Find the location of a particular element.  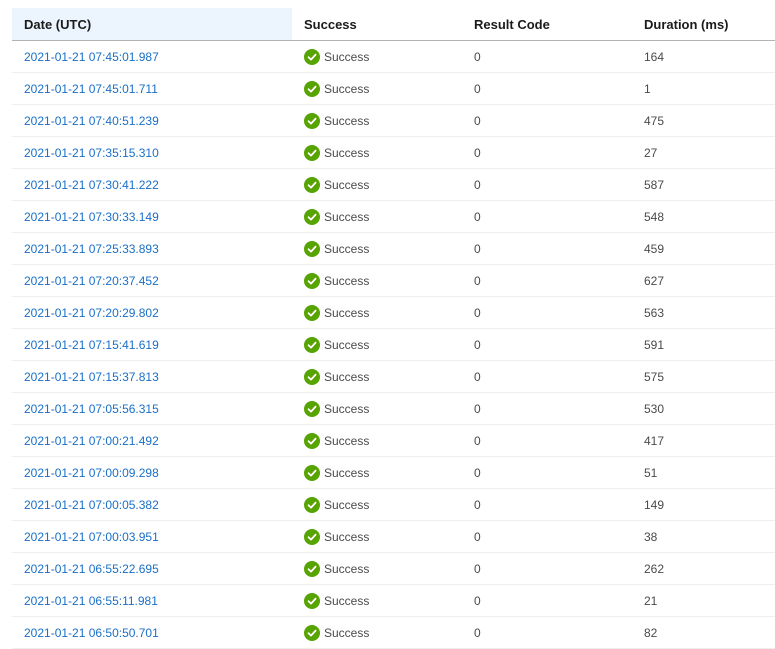

date-link: 2021-01-21 07:30:33.149 is located at coordinates (152, 217).